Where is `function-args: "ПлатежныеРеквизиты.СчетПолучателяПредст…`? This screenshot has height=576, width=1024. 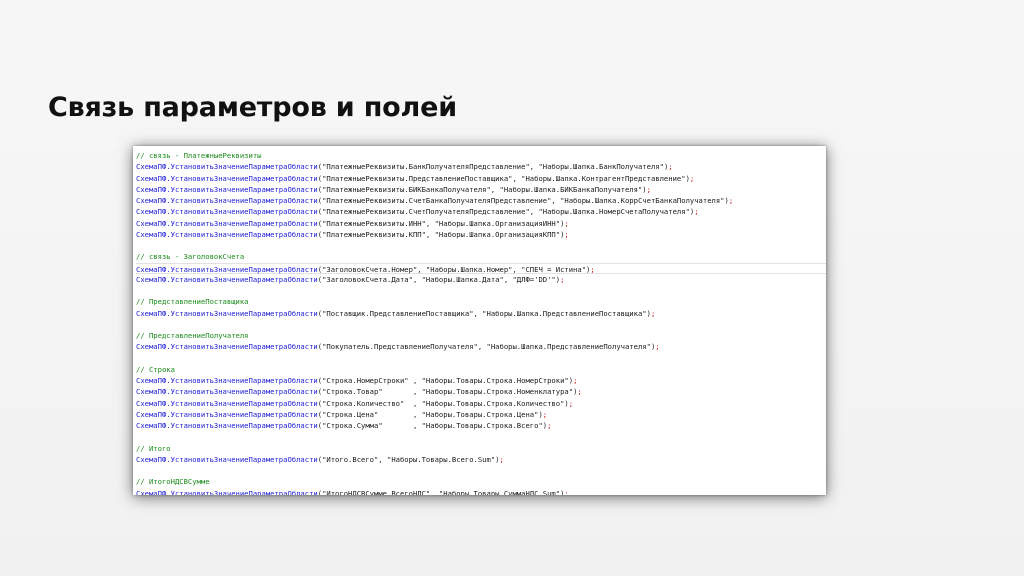
function-args: "ПлатежныеРеквизиты.СчетПолучателяПредст… is located at coordinates (506, 212).